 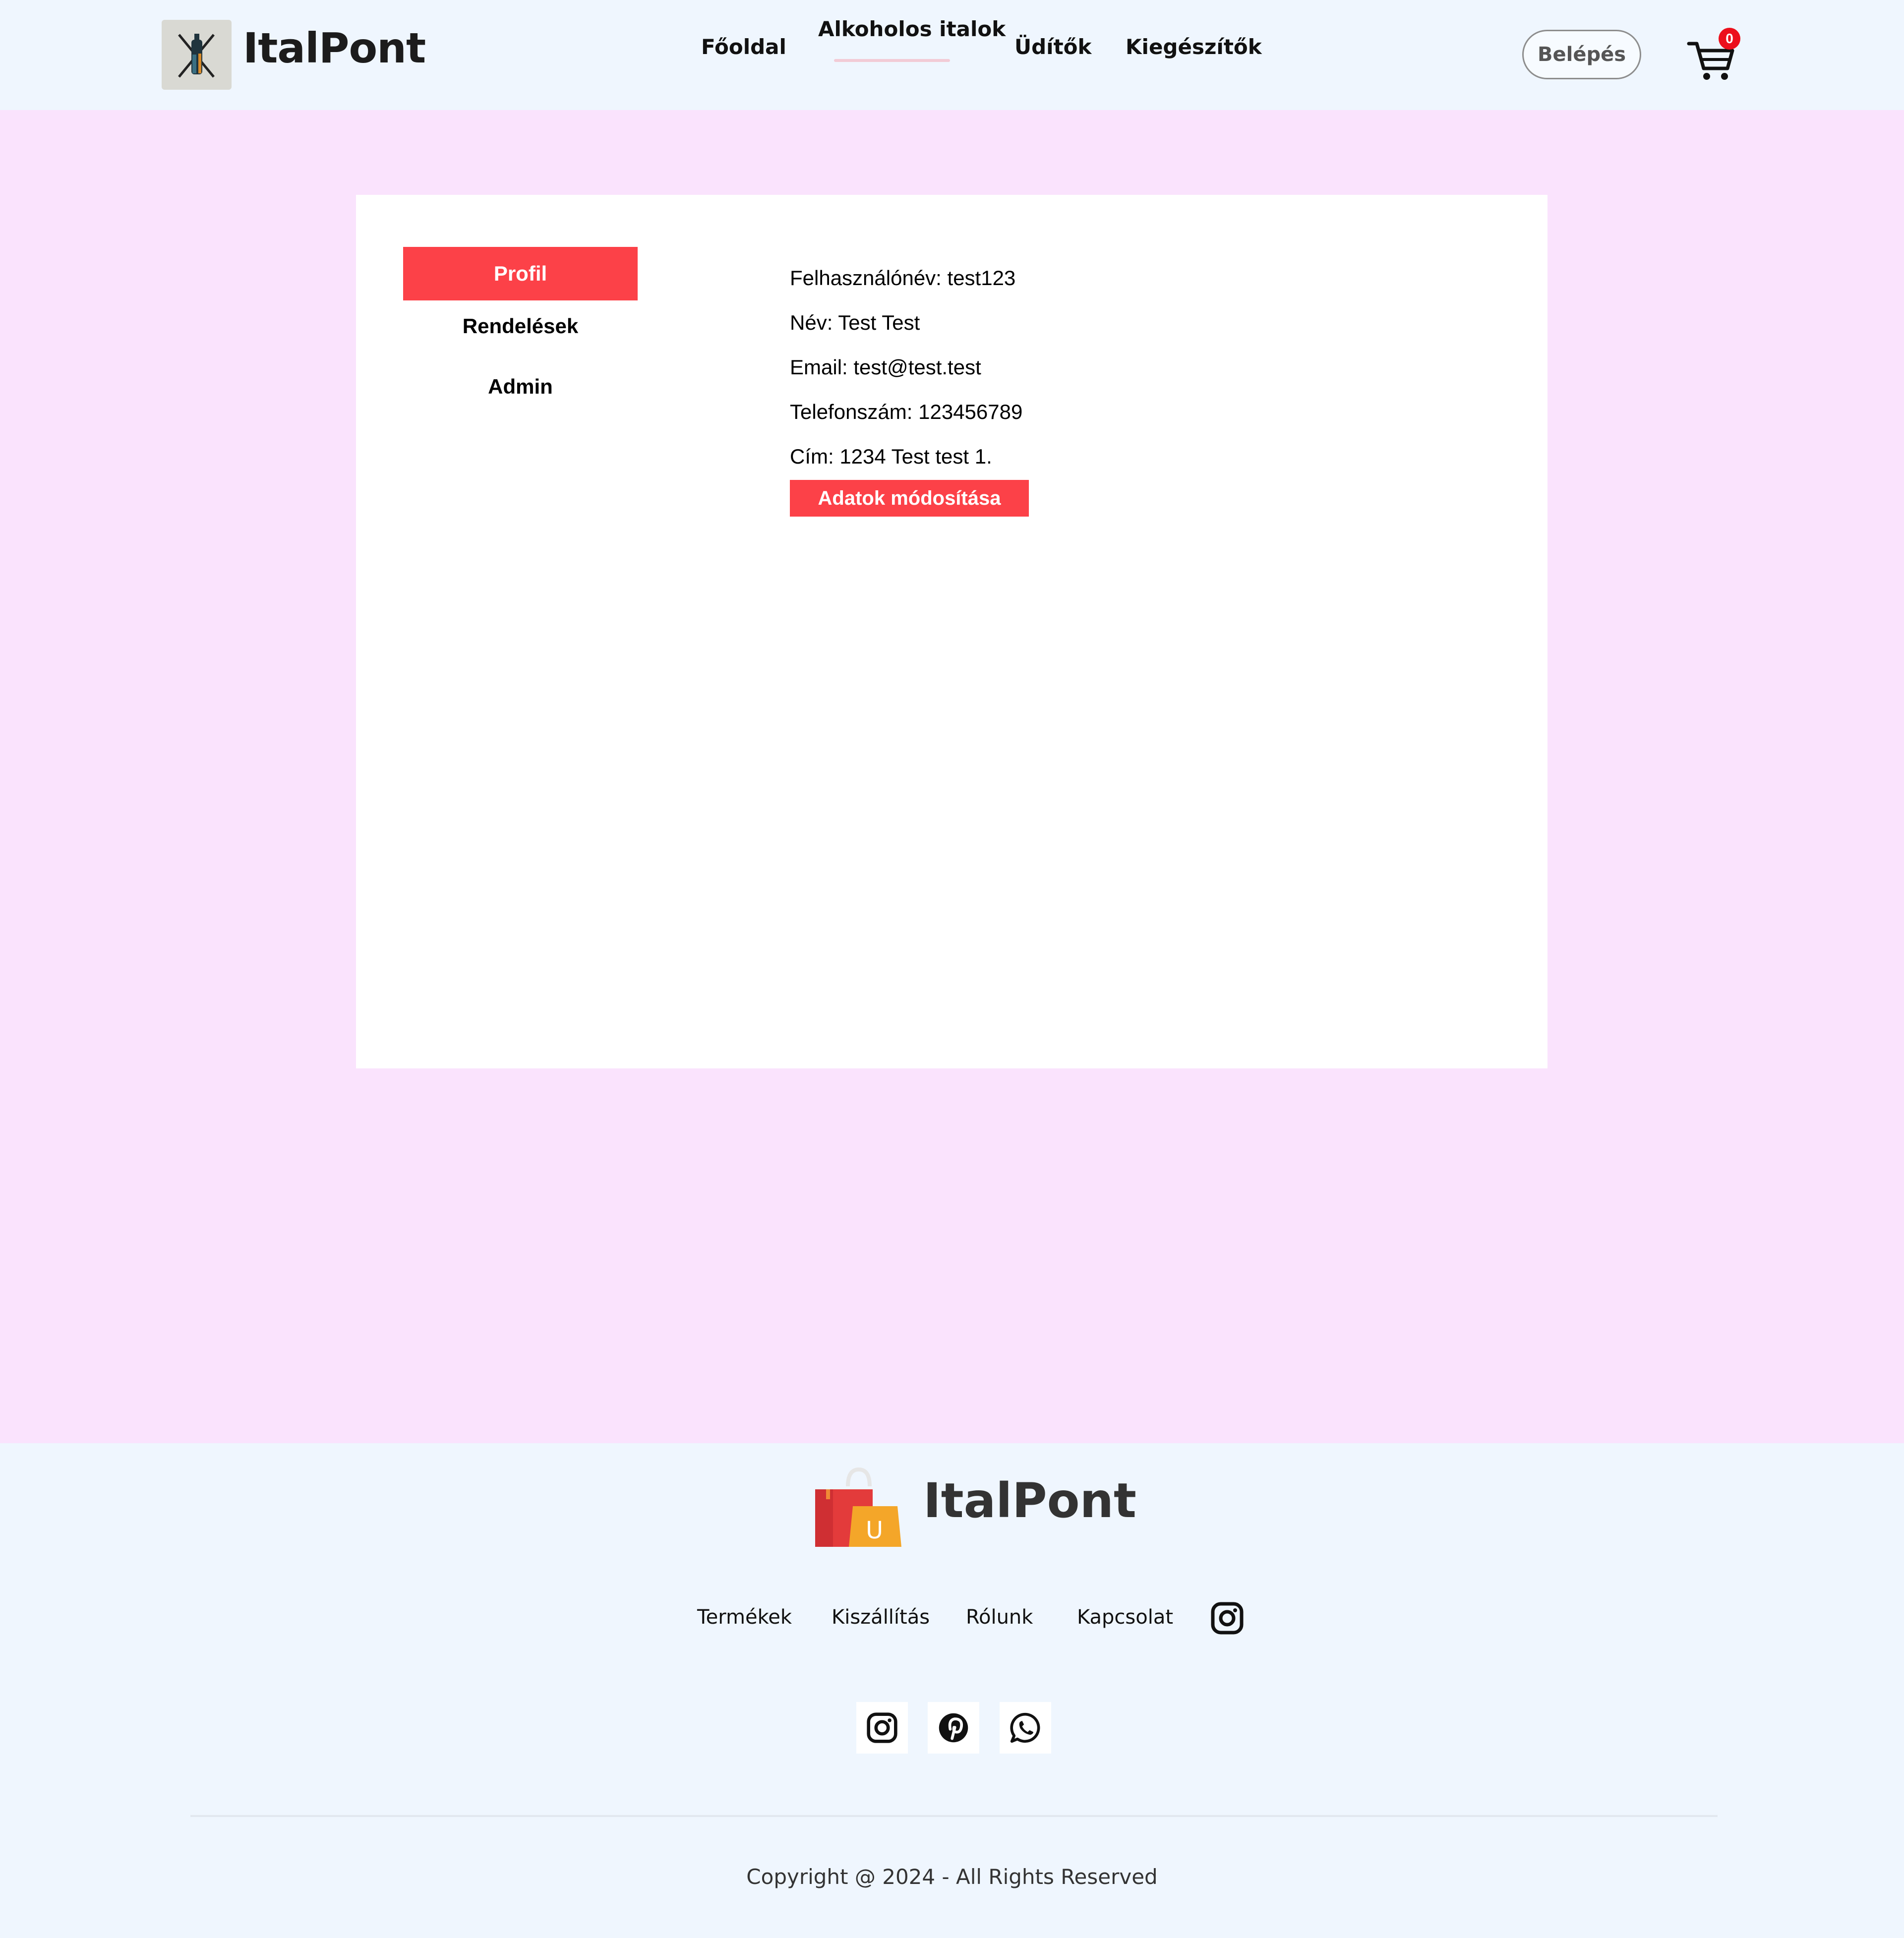 I want to click on footer-link-products: Termékek, so click(x=744, y=1618).